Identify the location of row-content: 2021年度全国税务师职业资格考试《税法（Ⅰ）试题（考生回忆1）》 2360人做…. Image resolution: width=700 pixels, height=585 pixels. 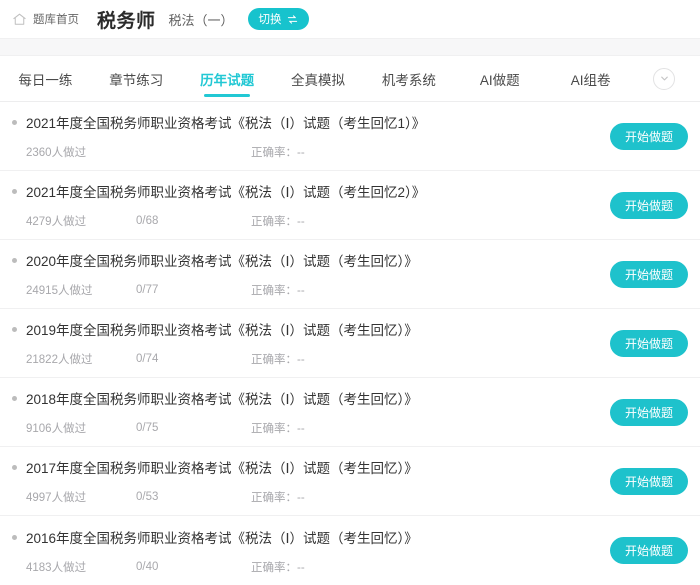
(307, 136).